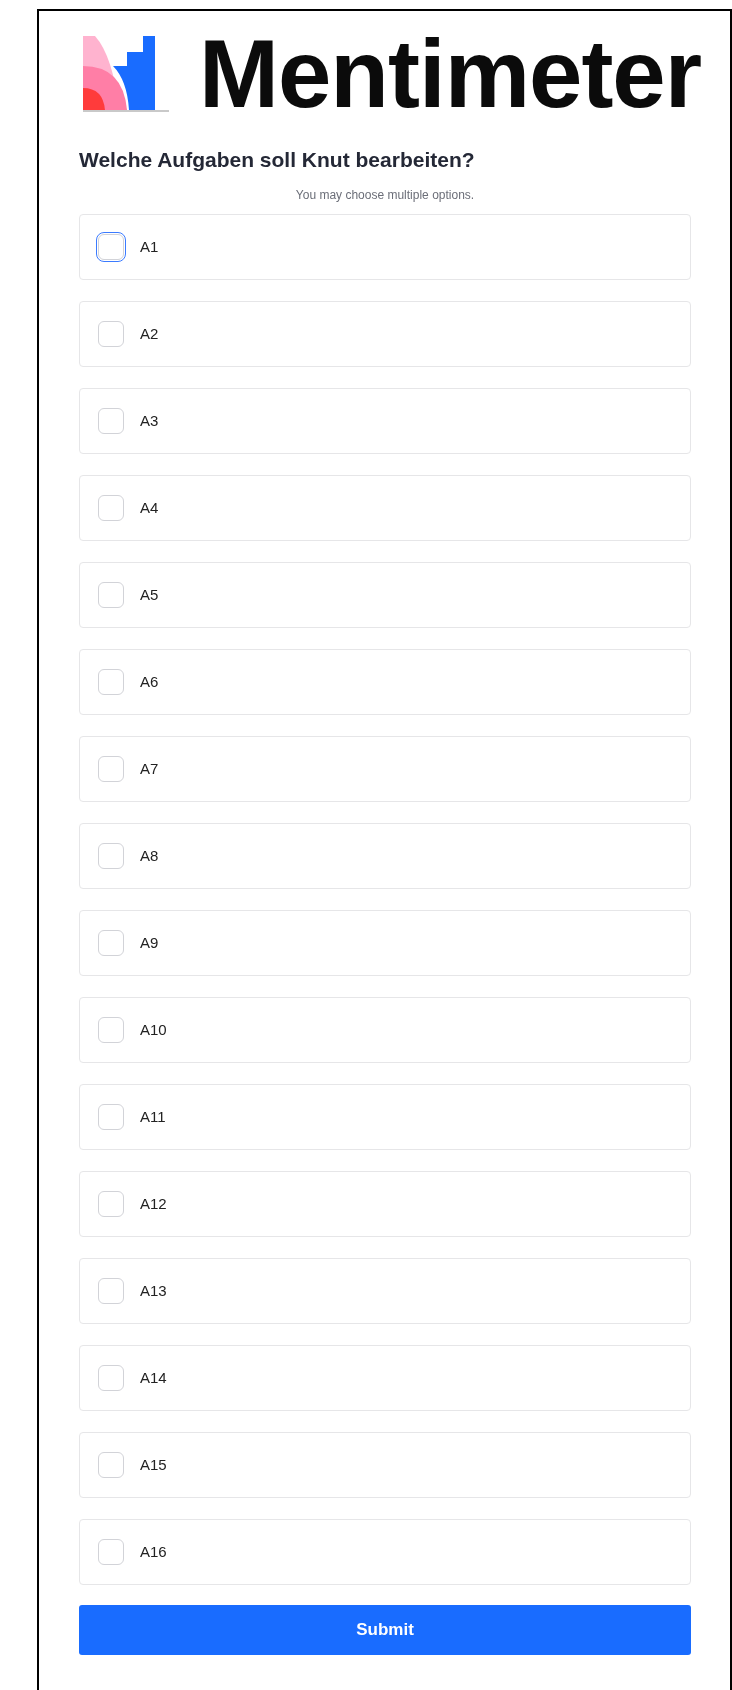  What do you see at coordinates (153, 1290) in the screenshot?
I see `option-label: A13` at bounding box center [153, 1290].